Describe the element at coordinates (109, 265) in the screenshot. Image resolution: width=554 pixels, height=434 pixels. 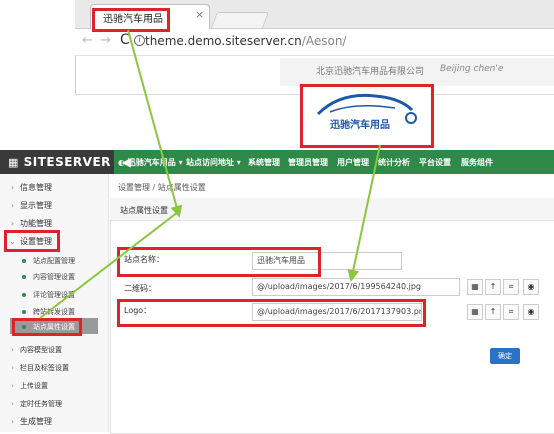
I see `arrow-panel-to-sidebar` at that location.